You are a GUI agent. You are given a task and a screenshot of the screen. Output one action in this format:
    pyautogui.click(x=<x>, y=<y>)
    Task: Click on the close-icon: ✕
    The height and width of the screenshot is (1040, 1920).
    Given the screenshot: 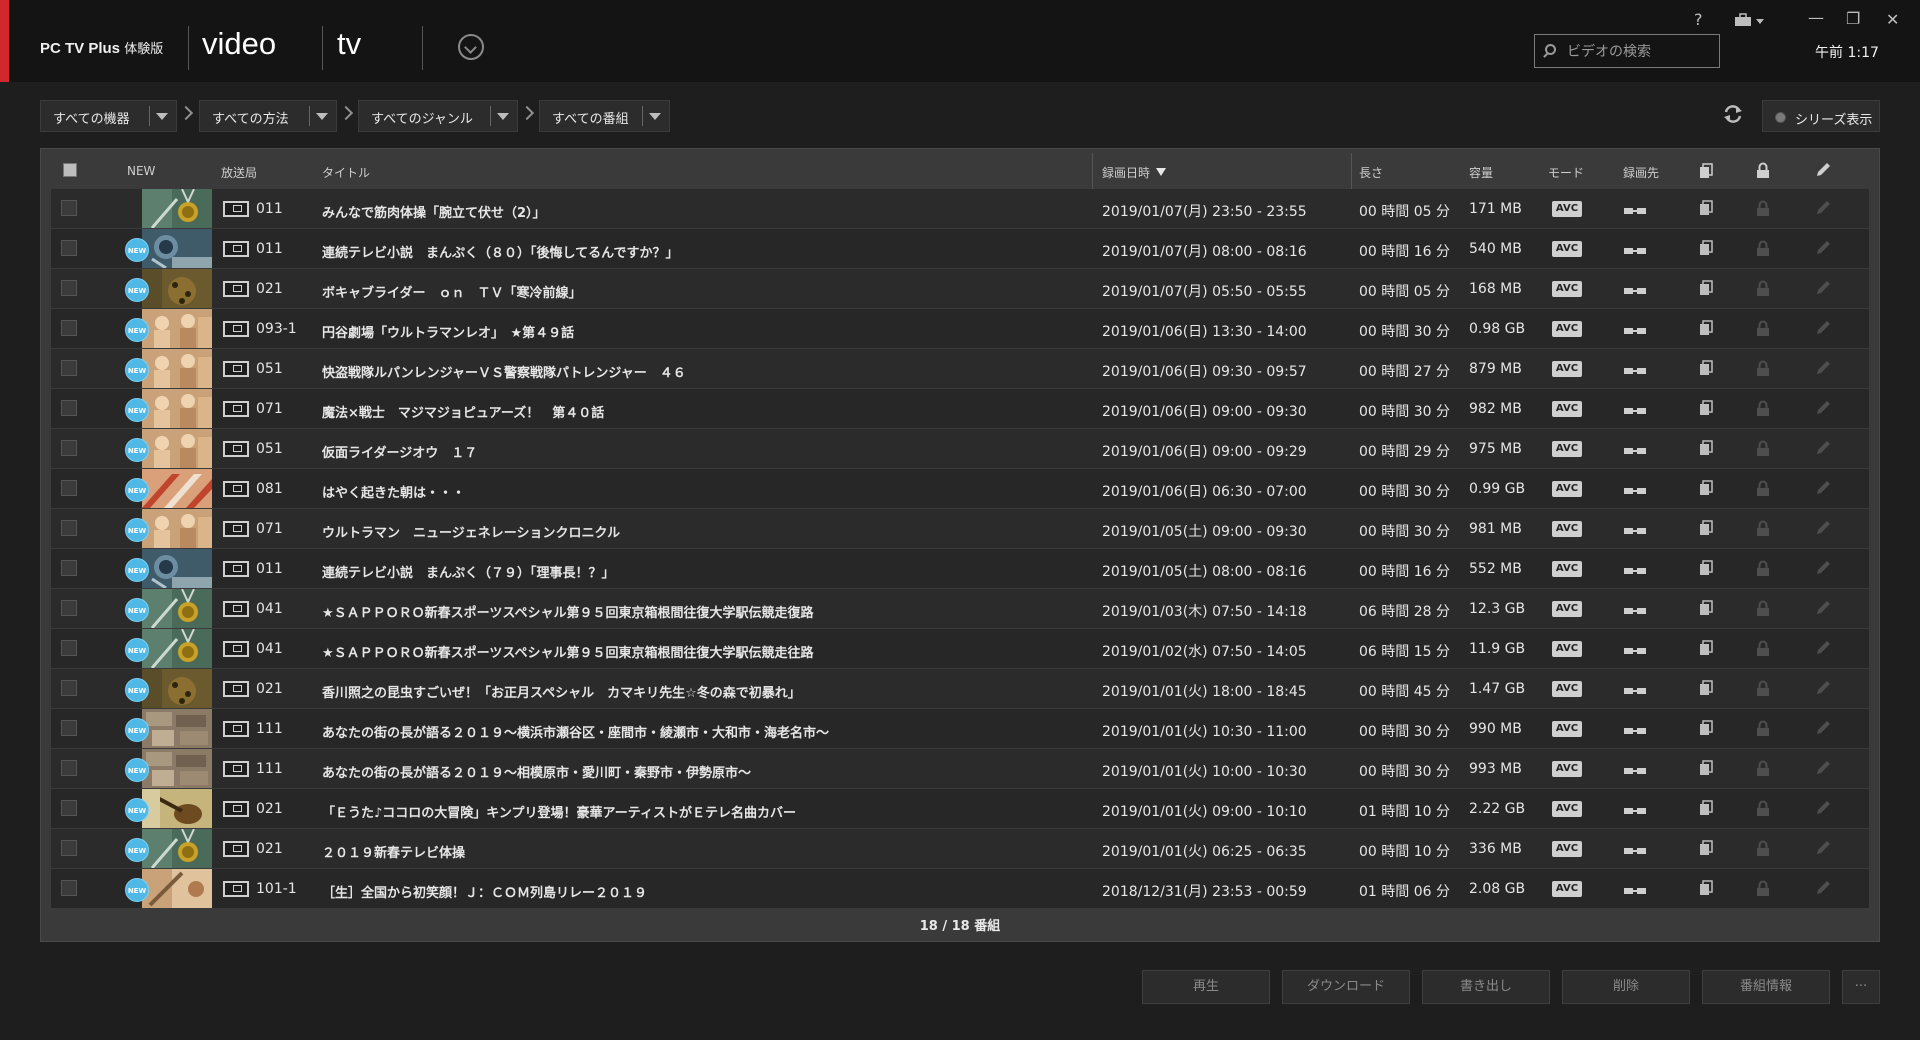 What is the action you would take?
    pyautogui.click(x=1892, y=19)
    